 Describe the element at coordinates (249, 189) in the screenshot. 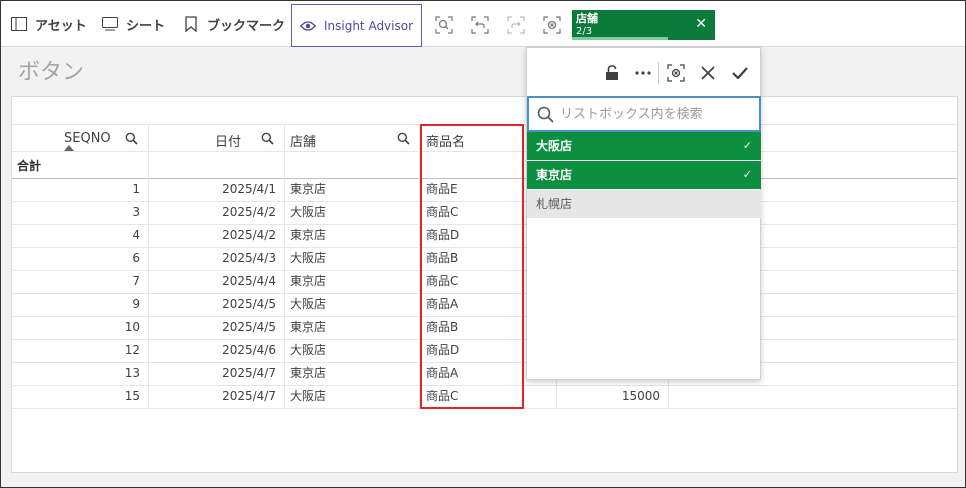

I see `date-cell: 2025/4/1` at that location.